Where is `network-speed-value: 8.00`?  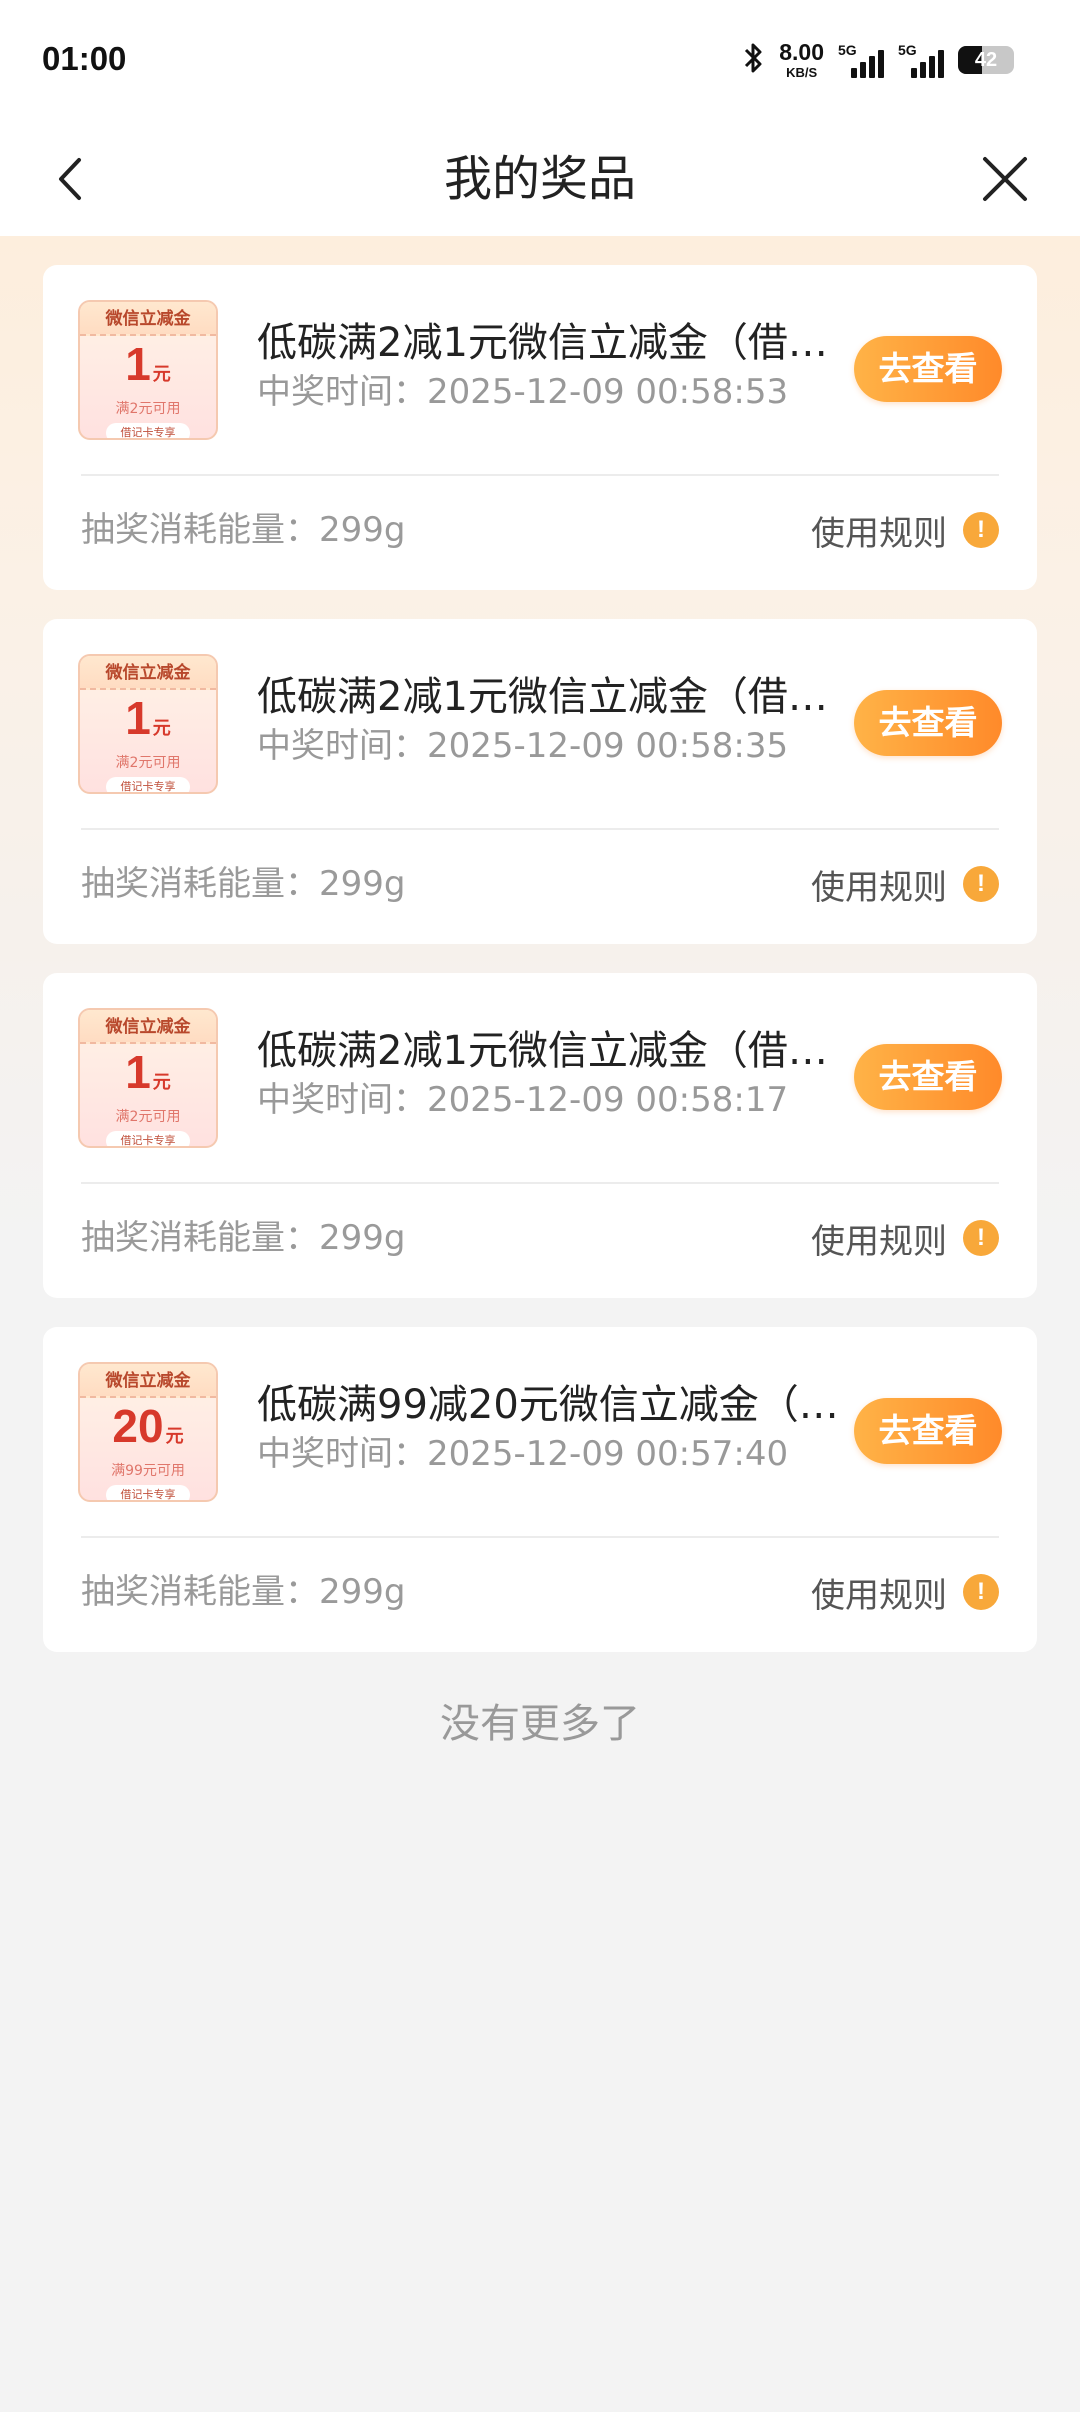
network-speed-value: 8.00 is located at coordinates (801, 52).